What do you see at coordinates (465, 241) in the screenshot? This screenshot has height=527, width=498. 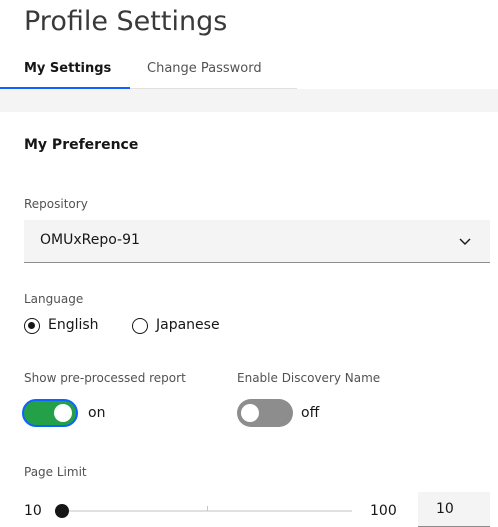 I see `chevron-down-icon` at bounding box center [465, 241].